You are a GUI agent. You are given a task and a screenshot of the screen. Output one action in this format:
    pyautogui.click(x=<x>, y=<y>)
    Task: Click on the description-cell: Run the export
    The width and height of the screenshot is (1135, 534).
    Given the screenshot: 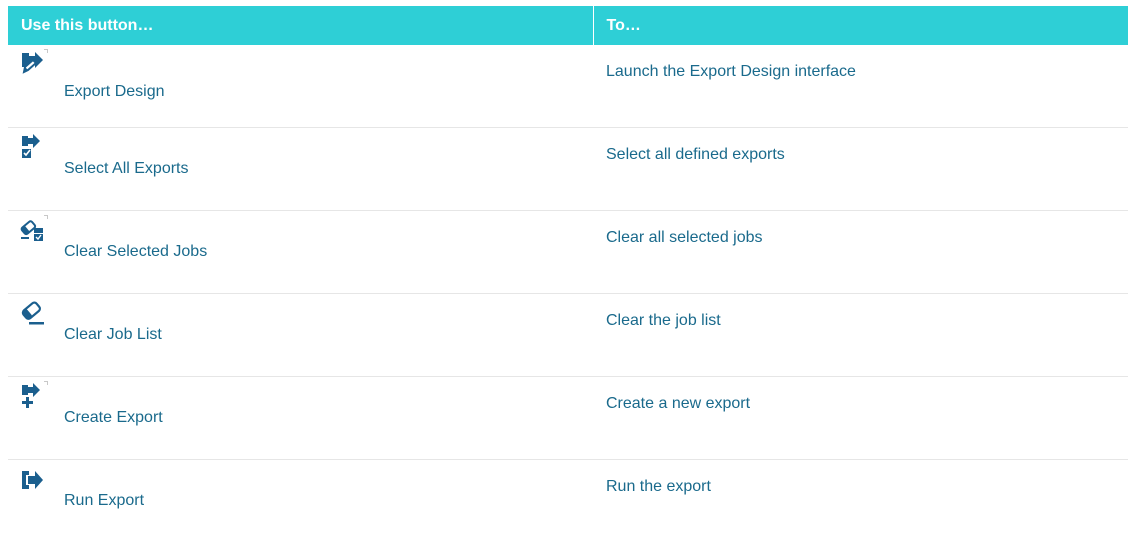 What is the action you would take?
    pyautogui.click(x=860, y=497)
    